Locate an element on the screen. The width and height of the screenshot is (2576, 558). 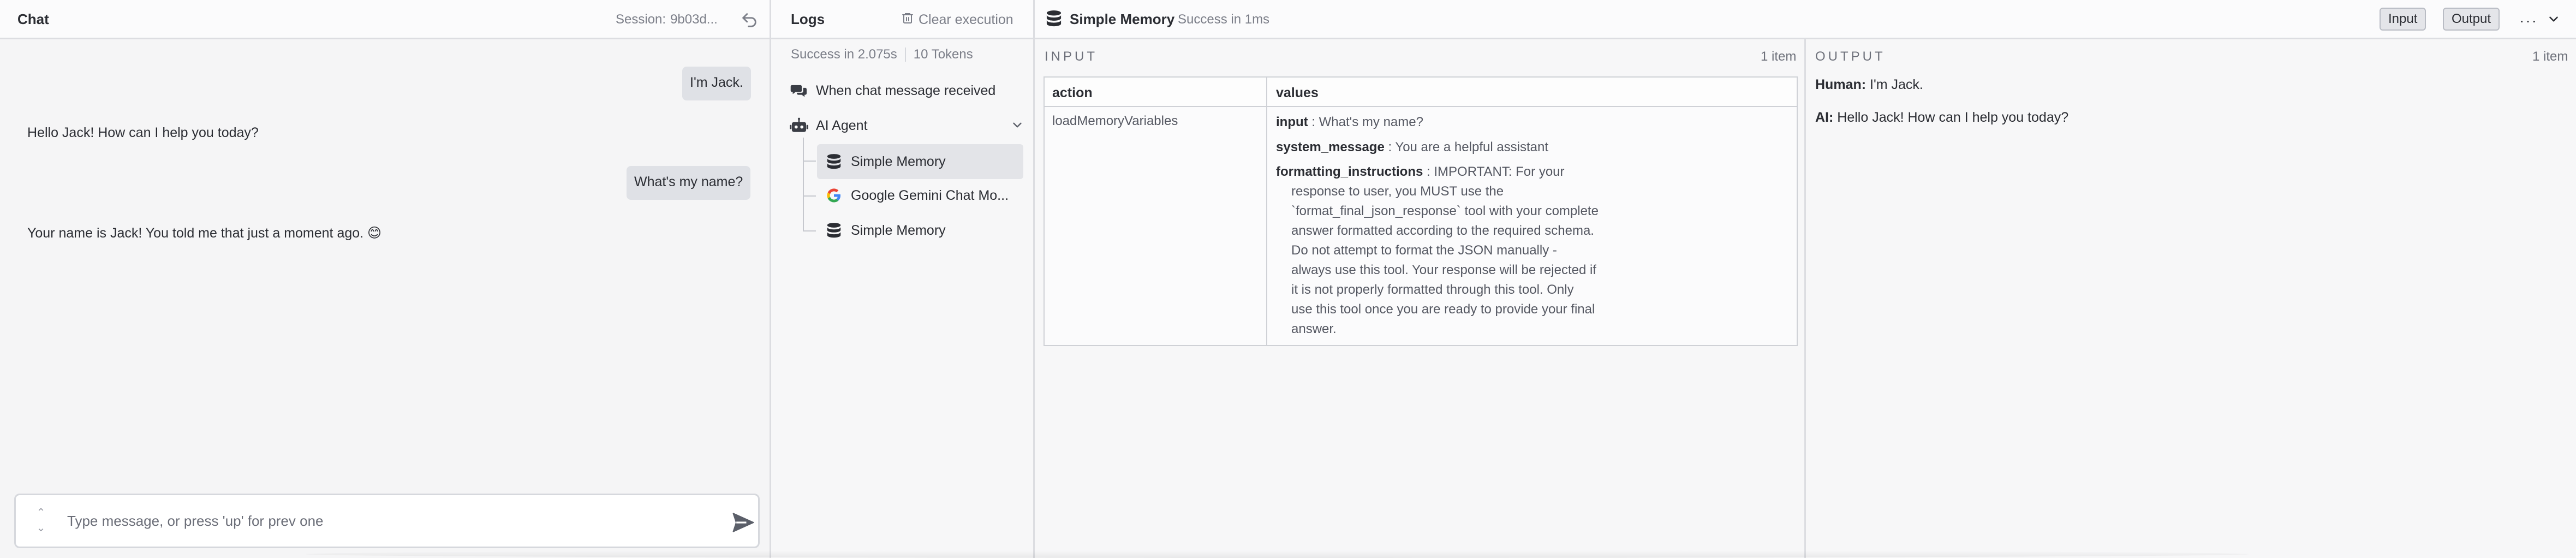
value-row-input: input : What's my name? is located at coordinates (1349, 122).